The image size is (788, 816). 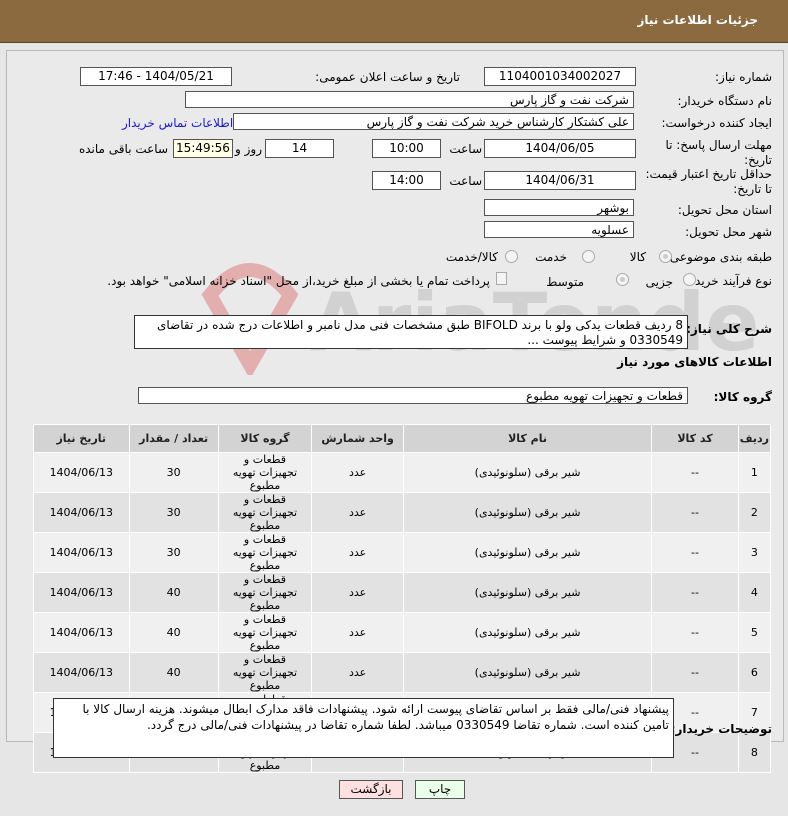 What do you see at coordinates (394, 21) in the screenshot?
I see `page-header: جزئیات اطلاعات نیاز` at bounding box center [394, 21].